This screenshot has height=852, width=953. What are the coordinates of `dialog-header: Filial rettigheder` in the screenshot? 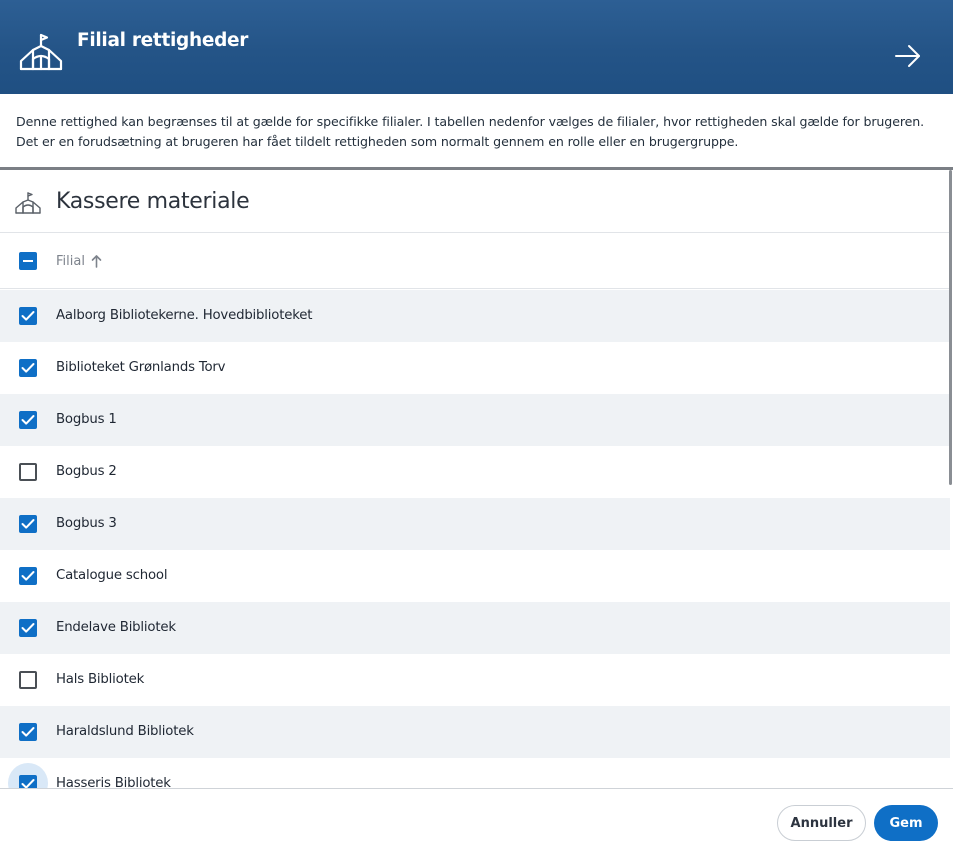 It's located at (476, 47).